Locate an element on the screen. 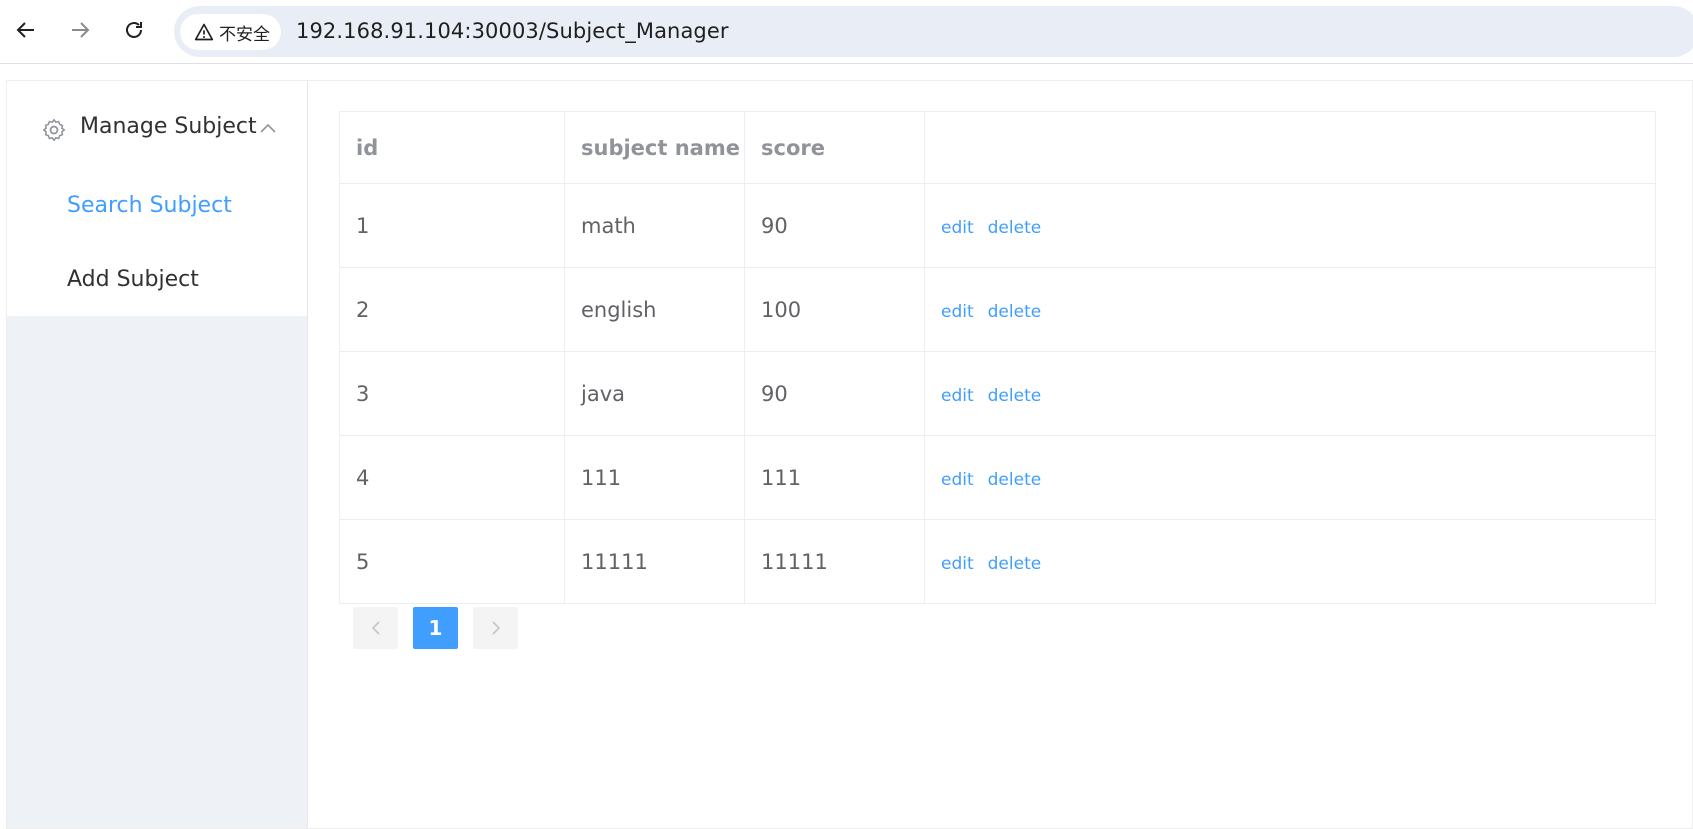 The image size is (1693, 829). table-row: 2 english 100 edit delete is located at coordinates (997, 309).